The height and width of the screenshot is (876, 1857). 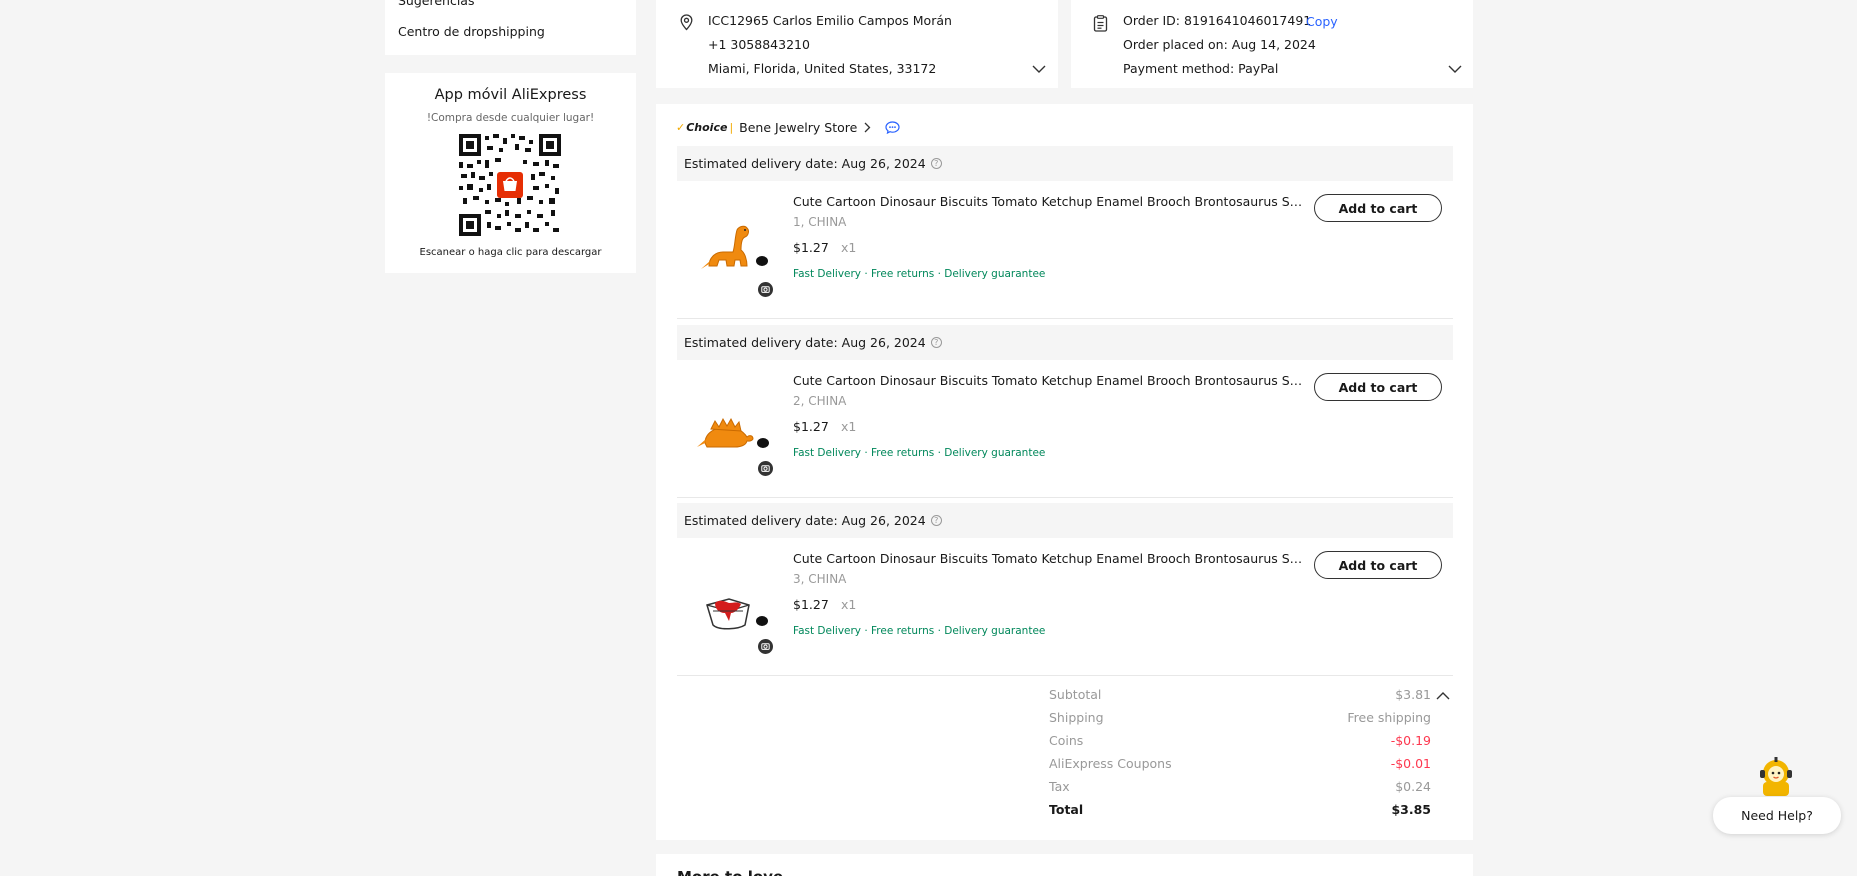 I want to click on app-card-title: App móvil AliExpress, so click(x=510, y=95).